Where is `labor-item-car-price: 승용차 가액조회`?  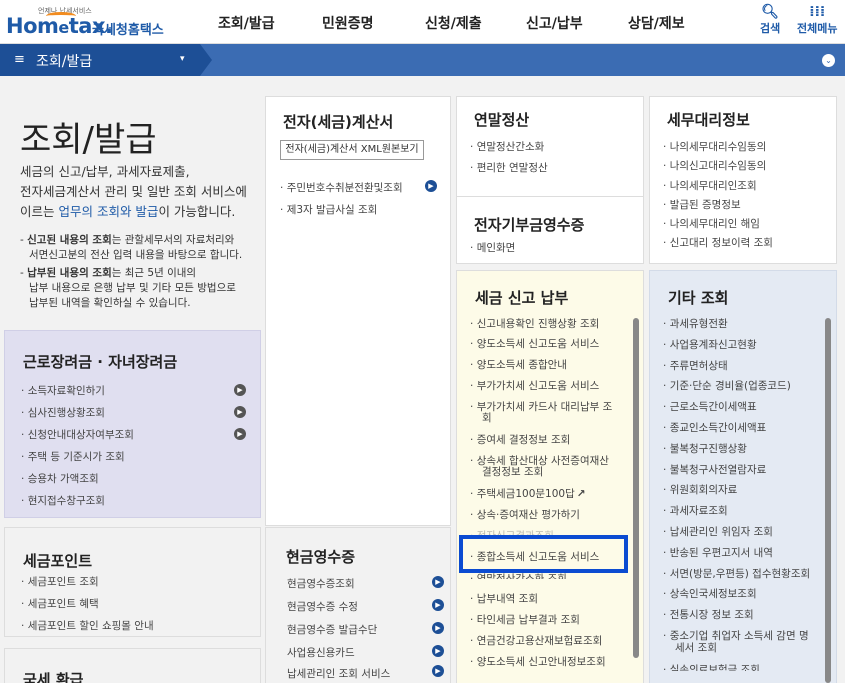 labor-item-car-price: 승용차 가액조회 is located at coordinates (60, 478).